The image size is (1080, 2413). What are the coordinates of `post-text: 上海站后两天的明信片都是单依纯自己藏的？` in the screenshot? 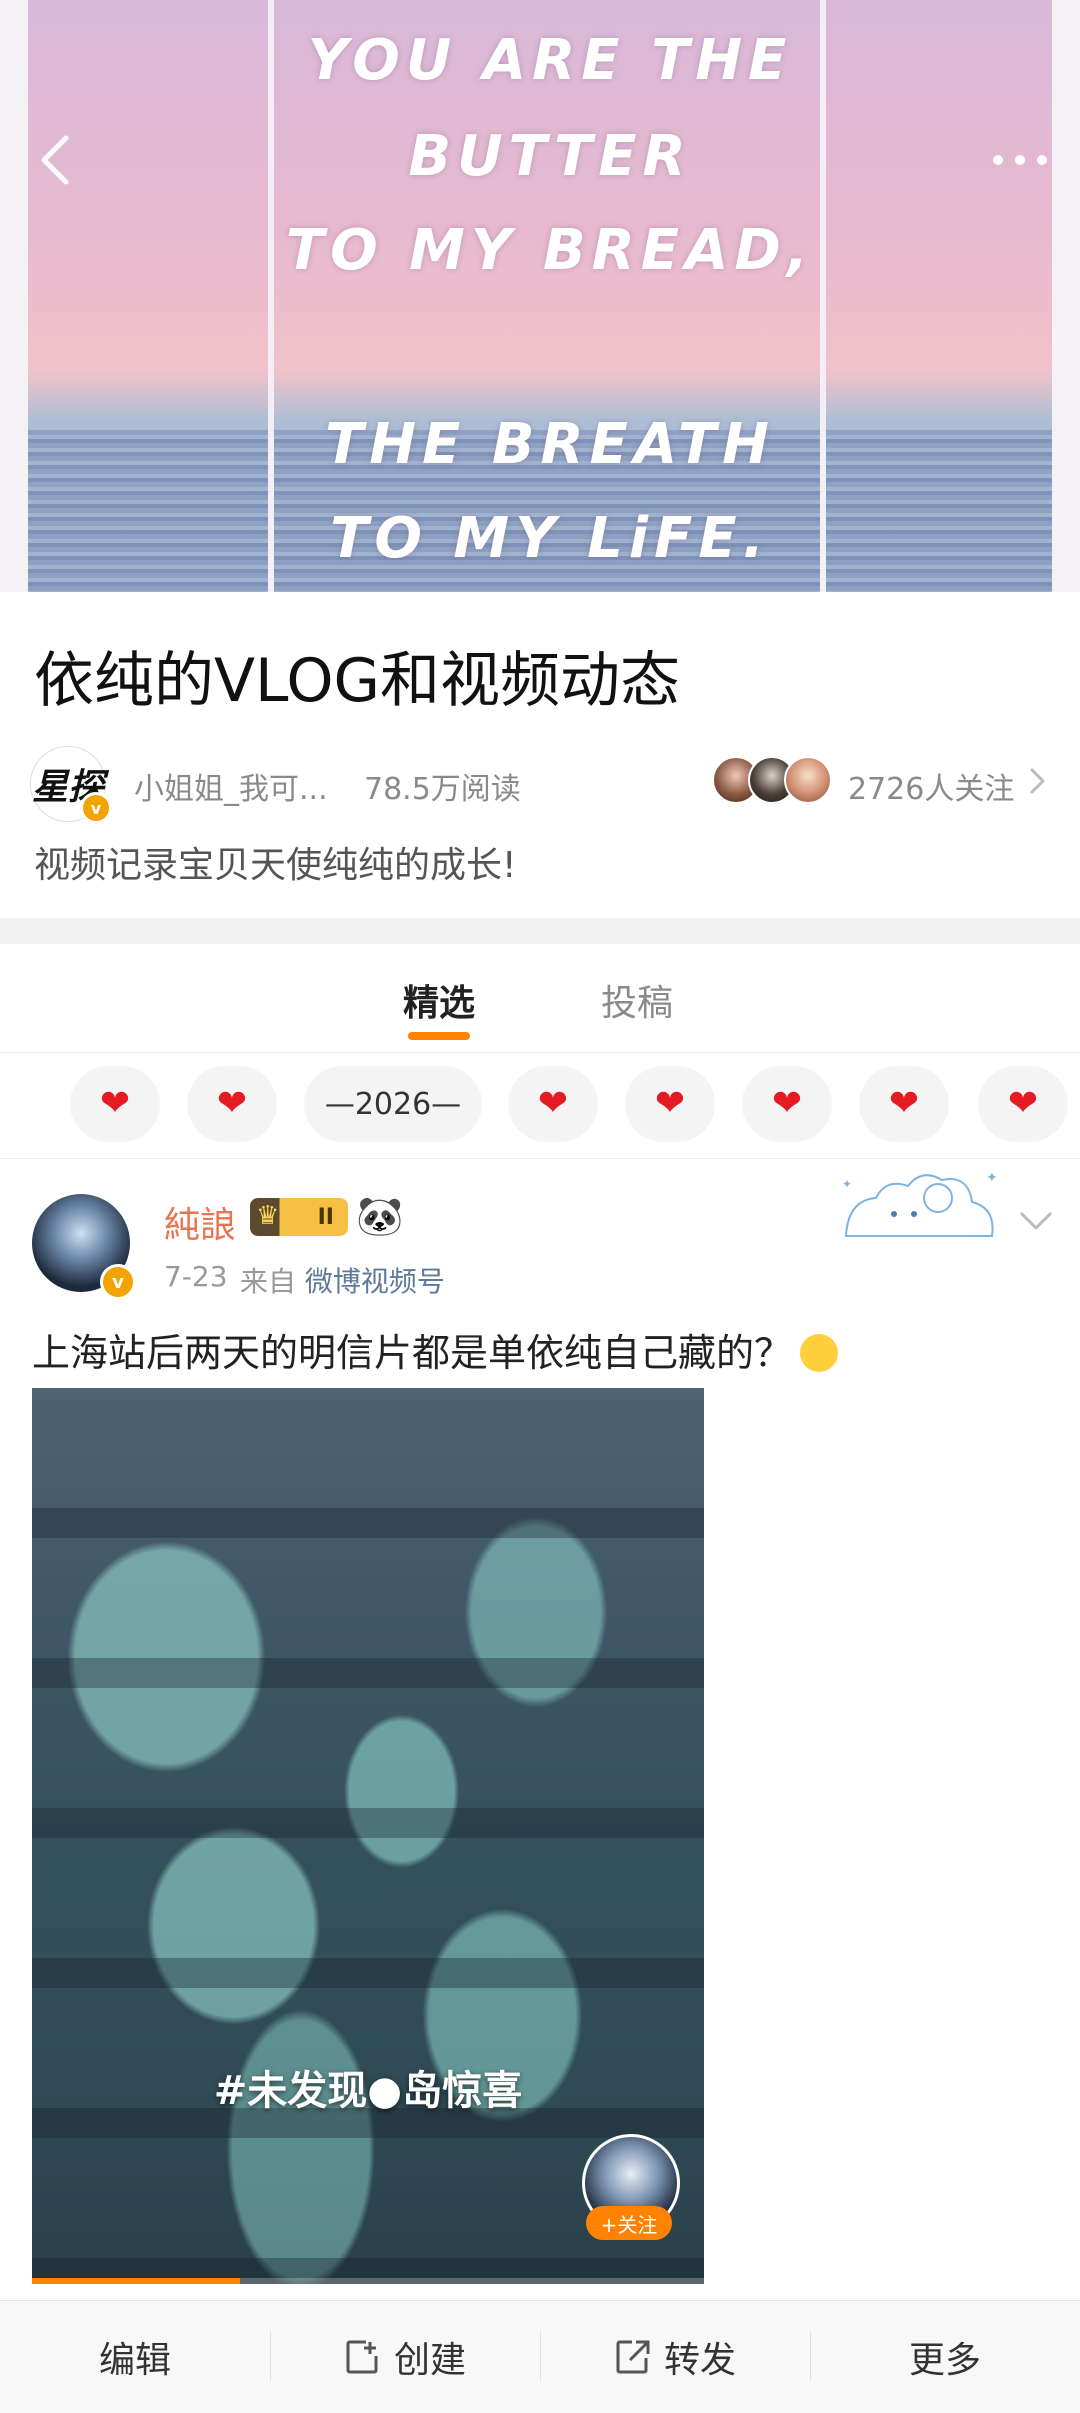 It's located at (435, 1349).